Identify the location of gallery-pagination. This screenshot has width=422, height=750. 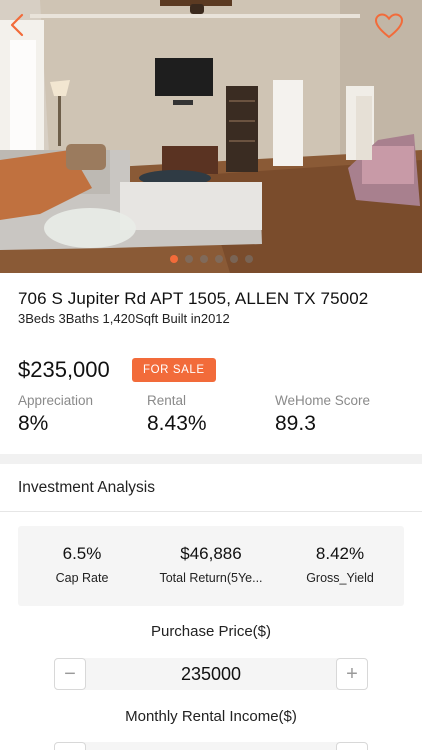
(211, 259).